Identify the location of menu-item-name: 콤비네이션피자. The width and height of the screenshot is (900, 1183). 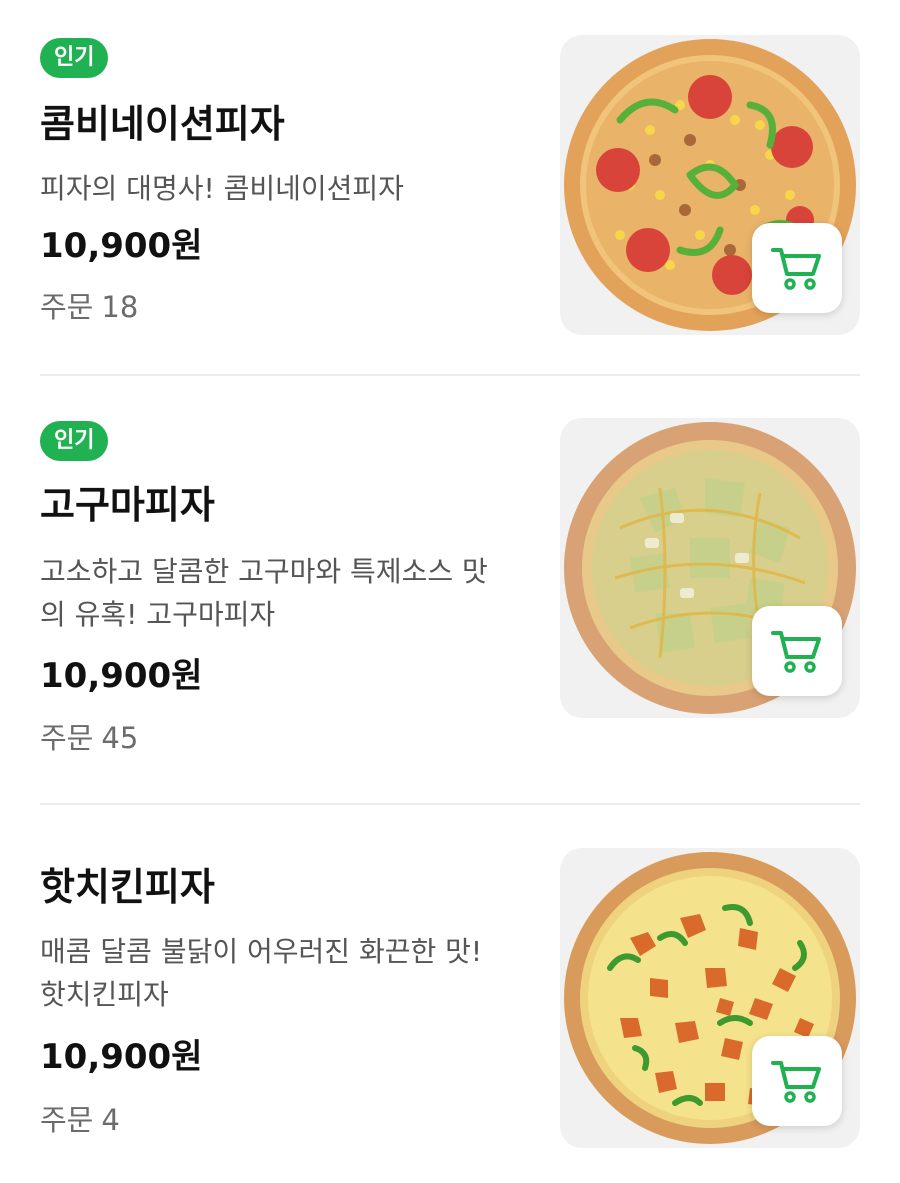
(162, 124).